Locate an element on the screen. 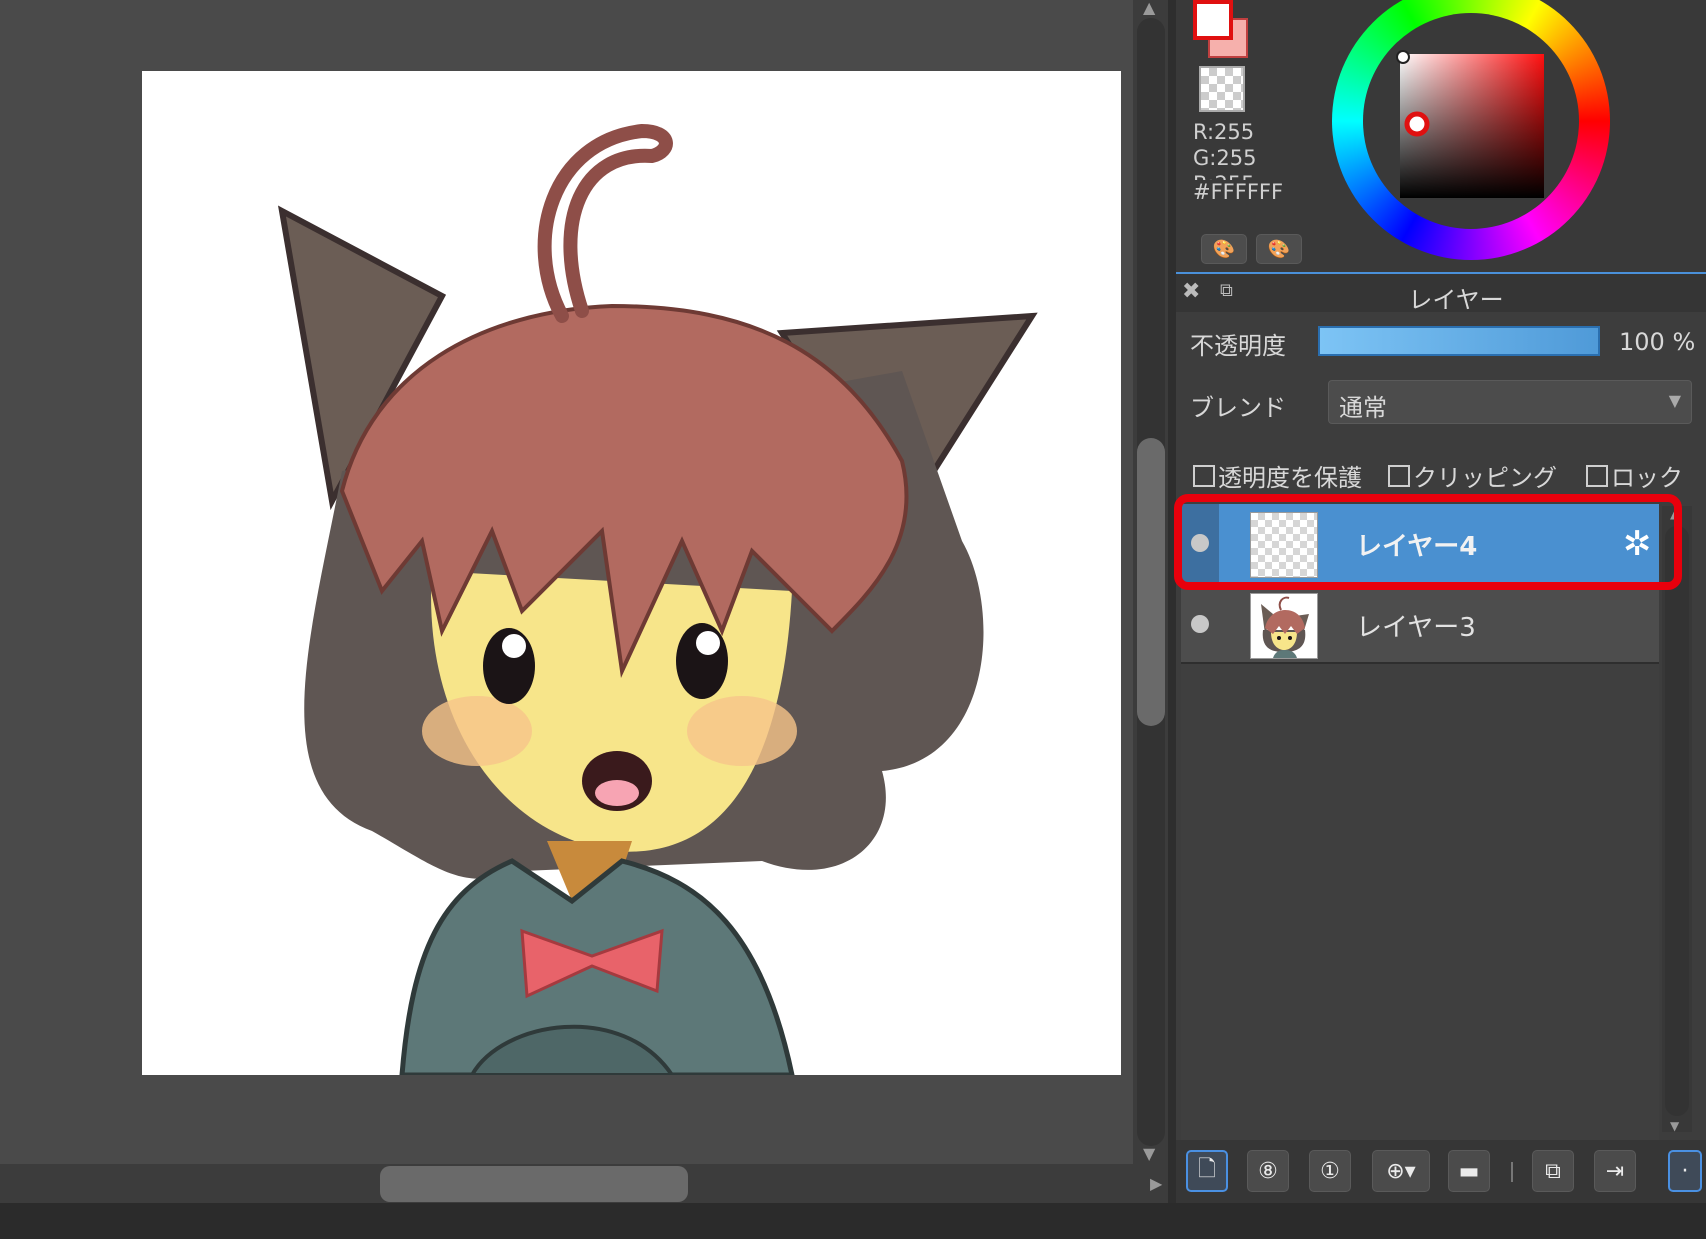 This screenshot has height=1239, width=1706. more-icon: · is located at coordinates (1685, 1171).